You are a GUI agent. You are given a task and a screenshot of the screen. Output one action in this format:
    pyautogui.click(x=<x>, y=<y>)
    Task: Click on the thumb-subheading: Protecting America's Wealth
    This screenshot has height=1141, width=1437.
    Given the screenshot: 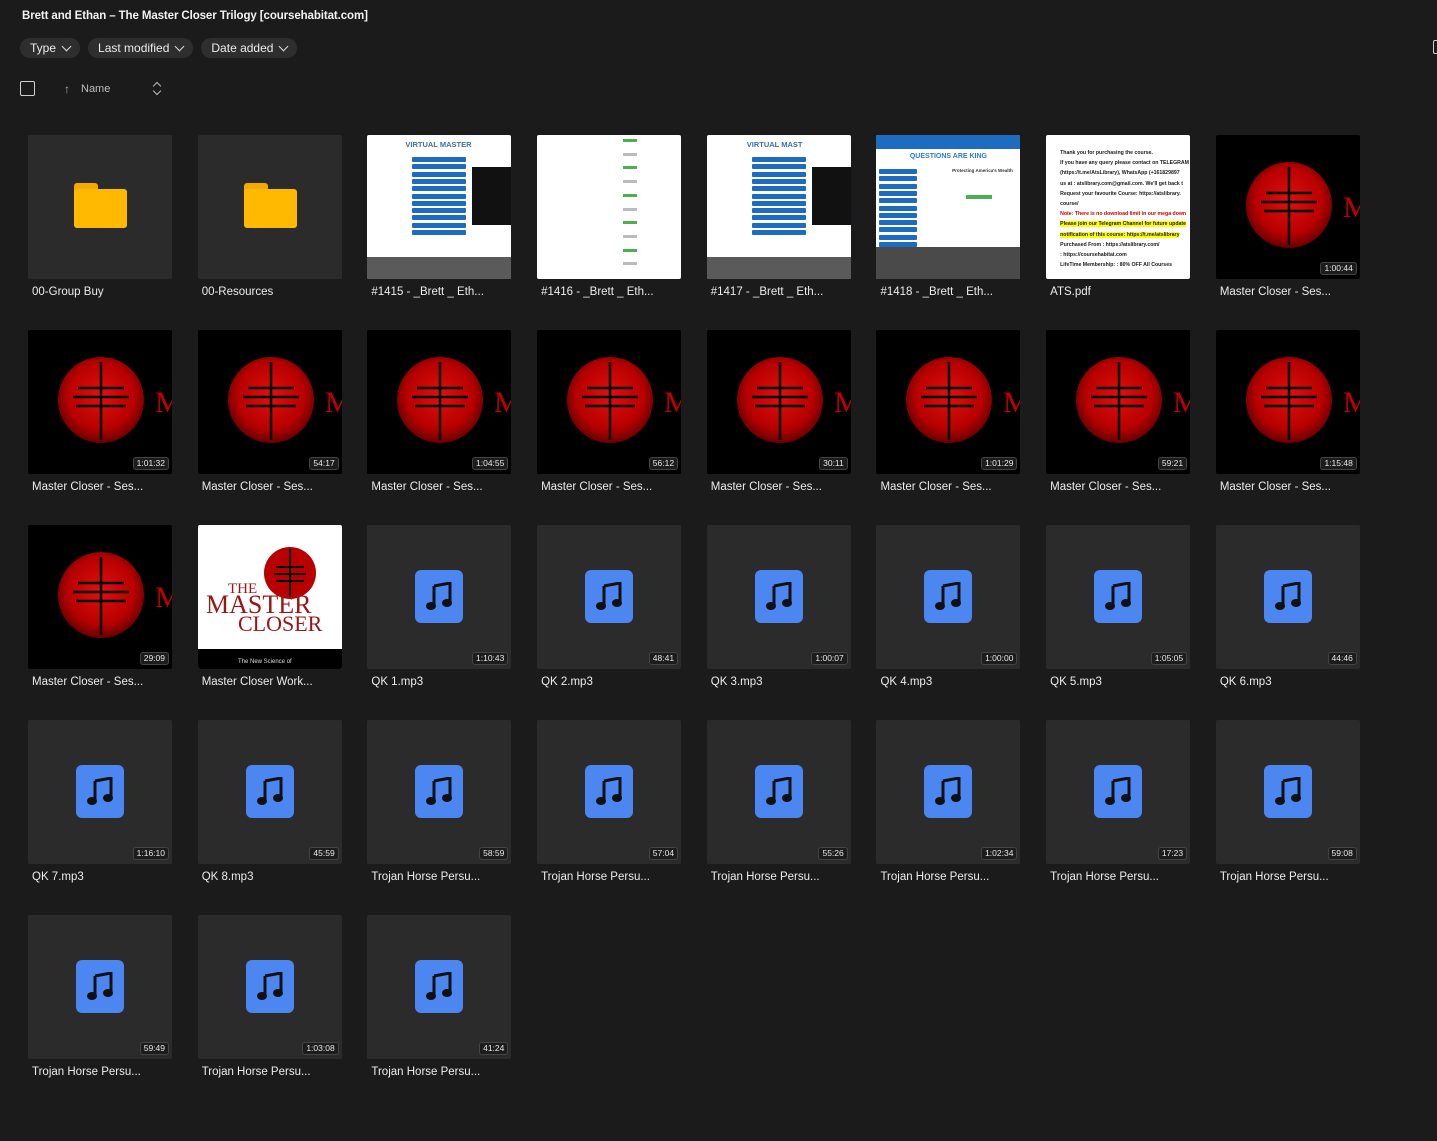 What is the action you would take?
    pyautogui.click(x=982, y=170)
    